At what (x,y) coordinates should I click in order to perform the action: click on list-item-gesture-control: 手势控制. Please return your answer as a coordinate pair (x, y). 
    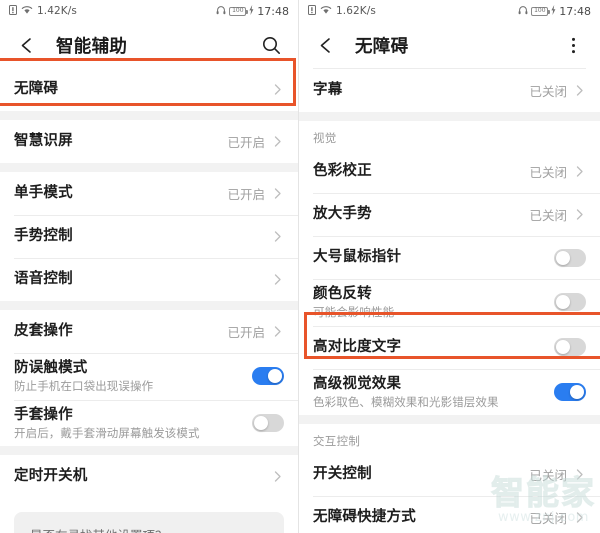
    Looking at the image, I should click on (149, 236).